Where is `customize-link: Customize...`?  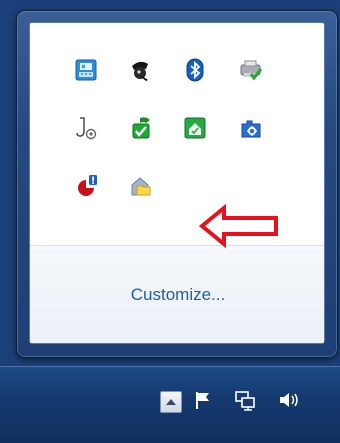
customize-link: Customize... is located at coordinates (178, 295).